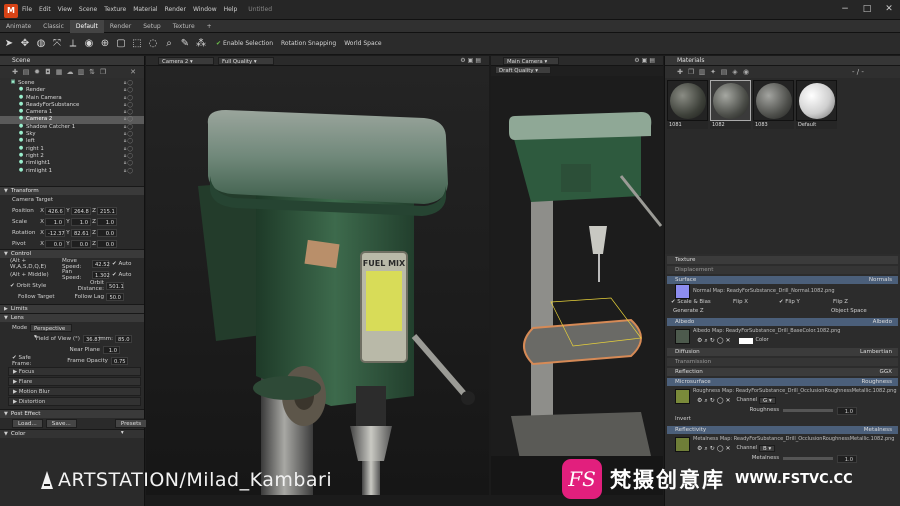 The height and width of the screenshot is (506, 900). I want to click on roughness-slider, so click(808, 410).